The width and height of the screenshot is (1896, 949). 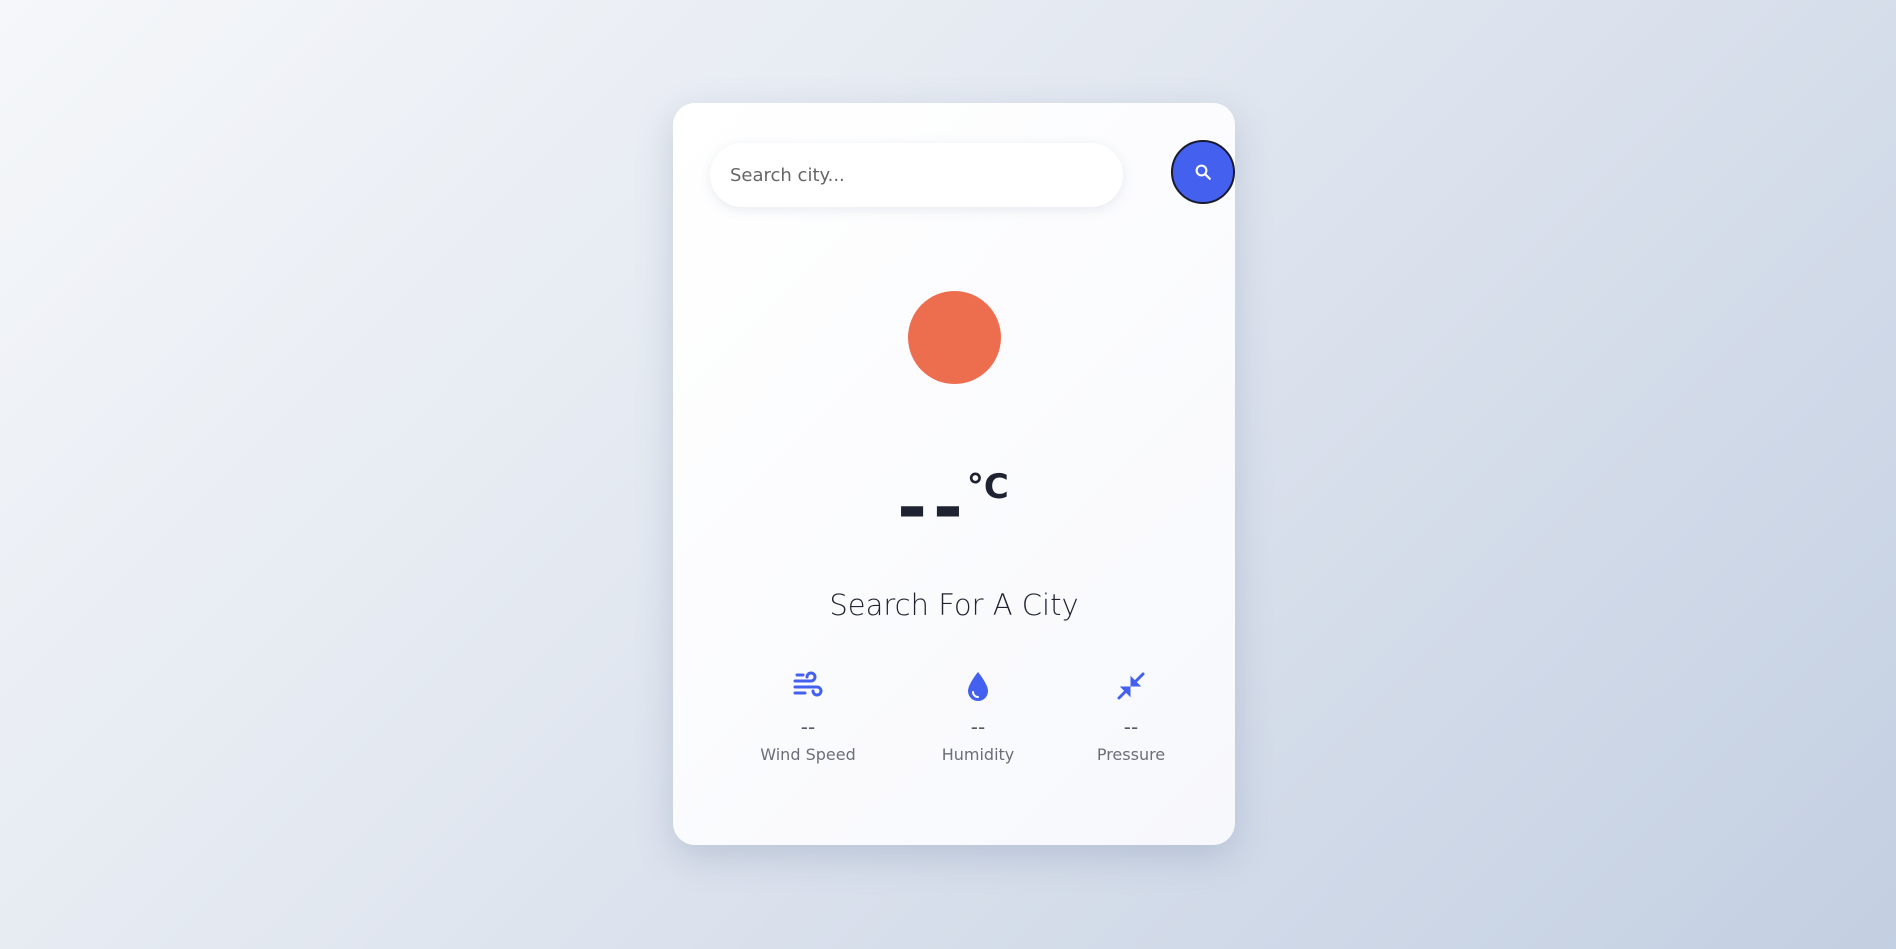 I want to click on stat-wind-speed: -- Wind Speed, so click(x=808, y=716).